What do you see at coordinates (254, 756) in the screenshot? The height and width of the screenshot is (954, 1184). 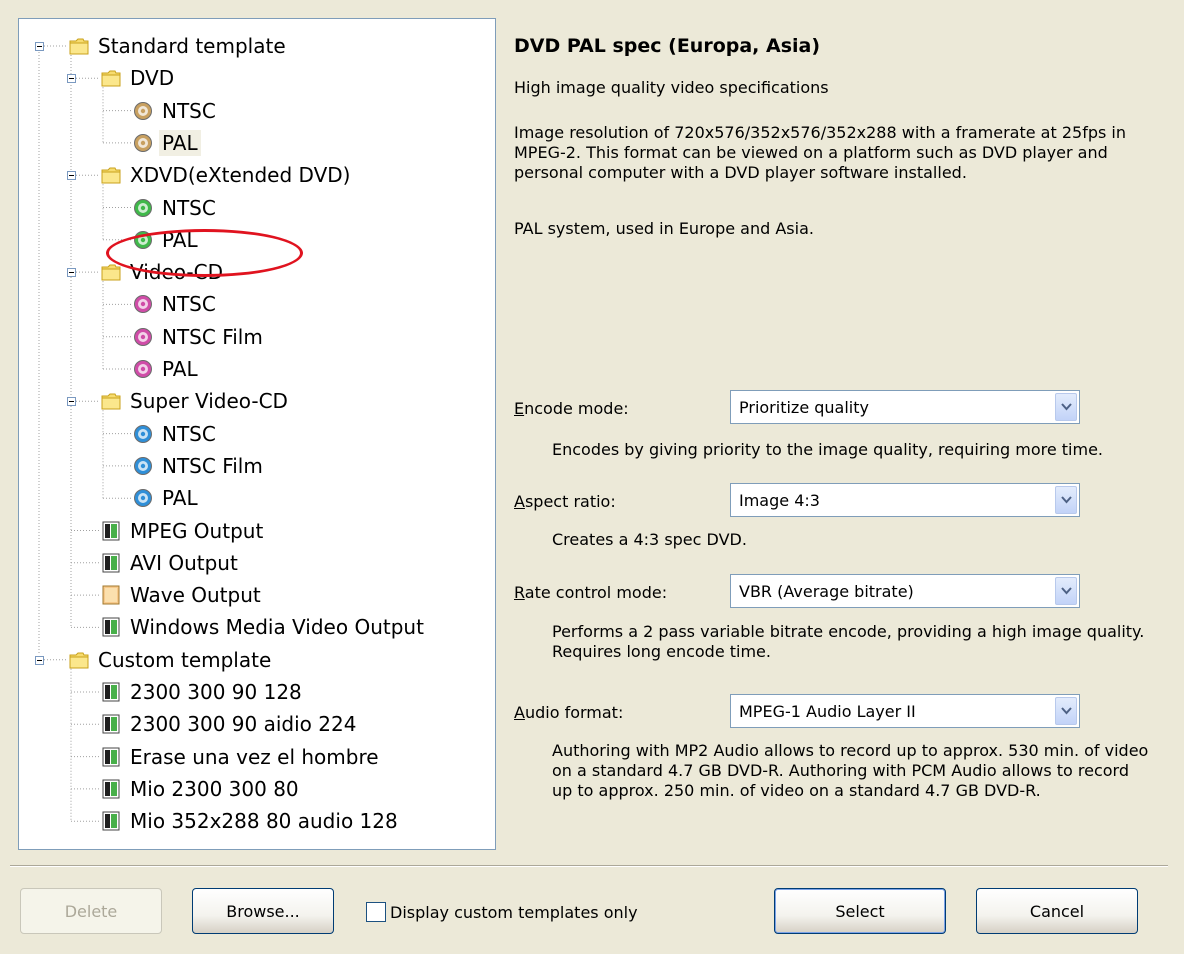 I see `tree-item-label: Erase una vez el hombre` at bounding box center [254, 756].